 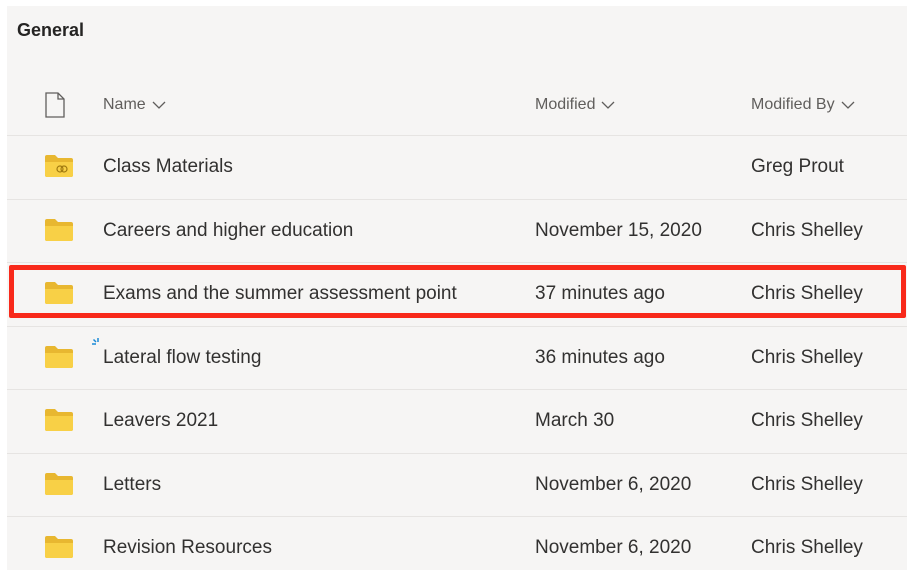 What do you see at coordinates (575, 420) in the screenshot?
I see `row-modified: March 30` at bounding box center [575, 420].